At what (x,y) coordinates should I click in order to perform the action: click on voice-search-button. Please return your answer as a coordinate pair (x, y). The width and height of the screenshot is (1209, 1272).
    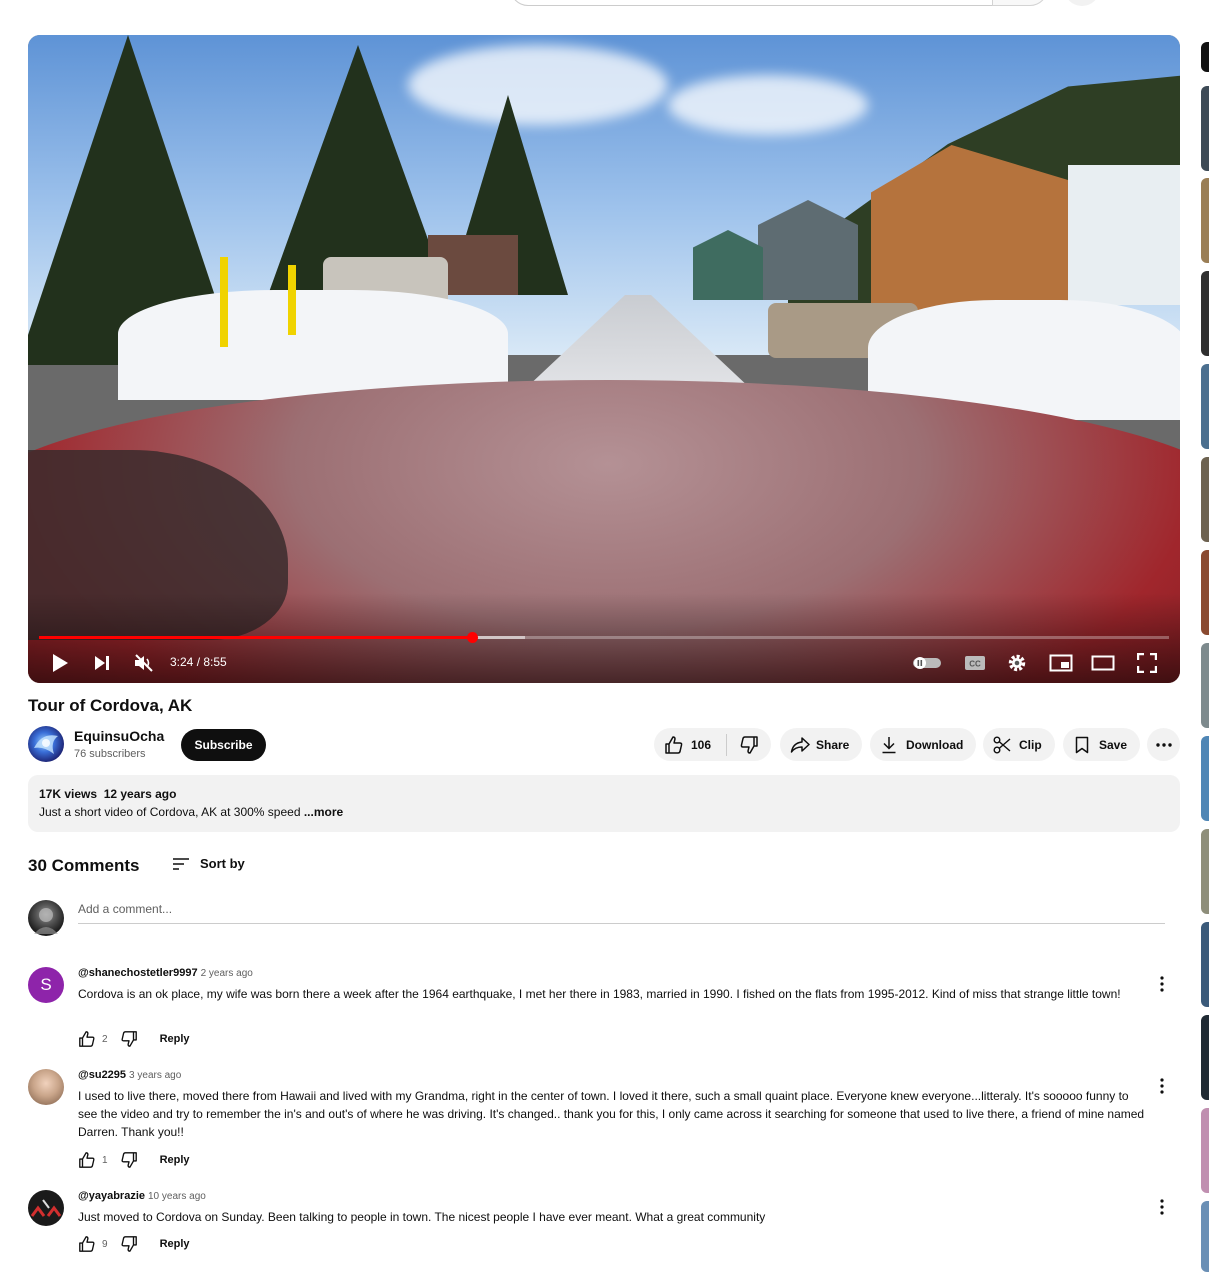
    Looking at the image, I should click on (1082, 3).